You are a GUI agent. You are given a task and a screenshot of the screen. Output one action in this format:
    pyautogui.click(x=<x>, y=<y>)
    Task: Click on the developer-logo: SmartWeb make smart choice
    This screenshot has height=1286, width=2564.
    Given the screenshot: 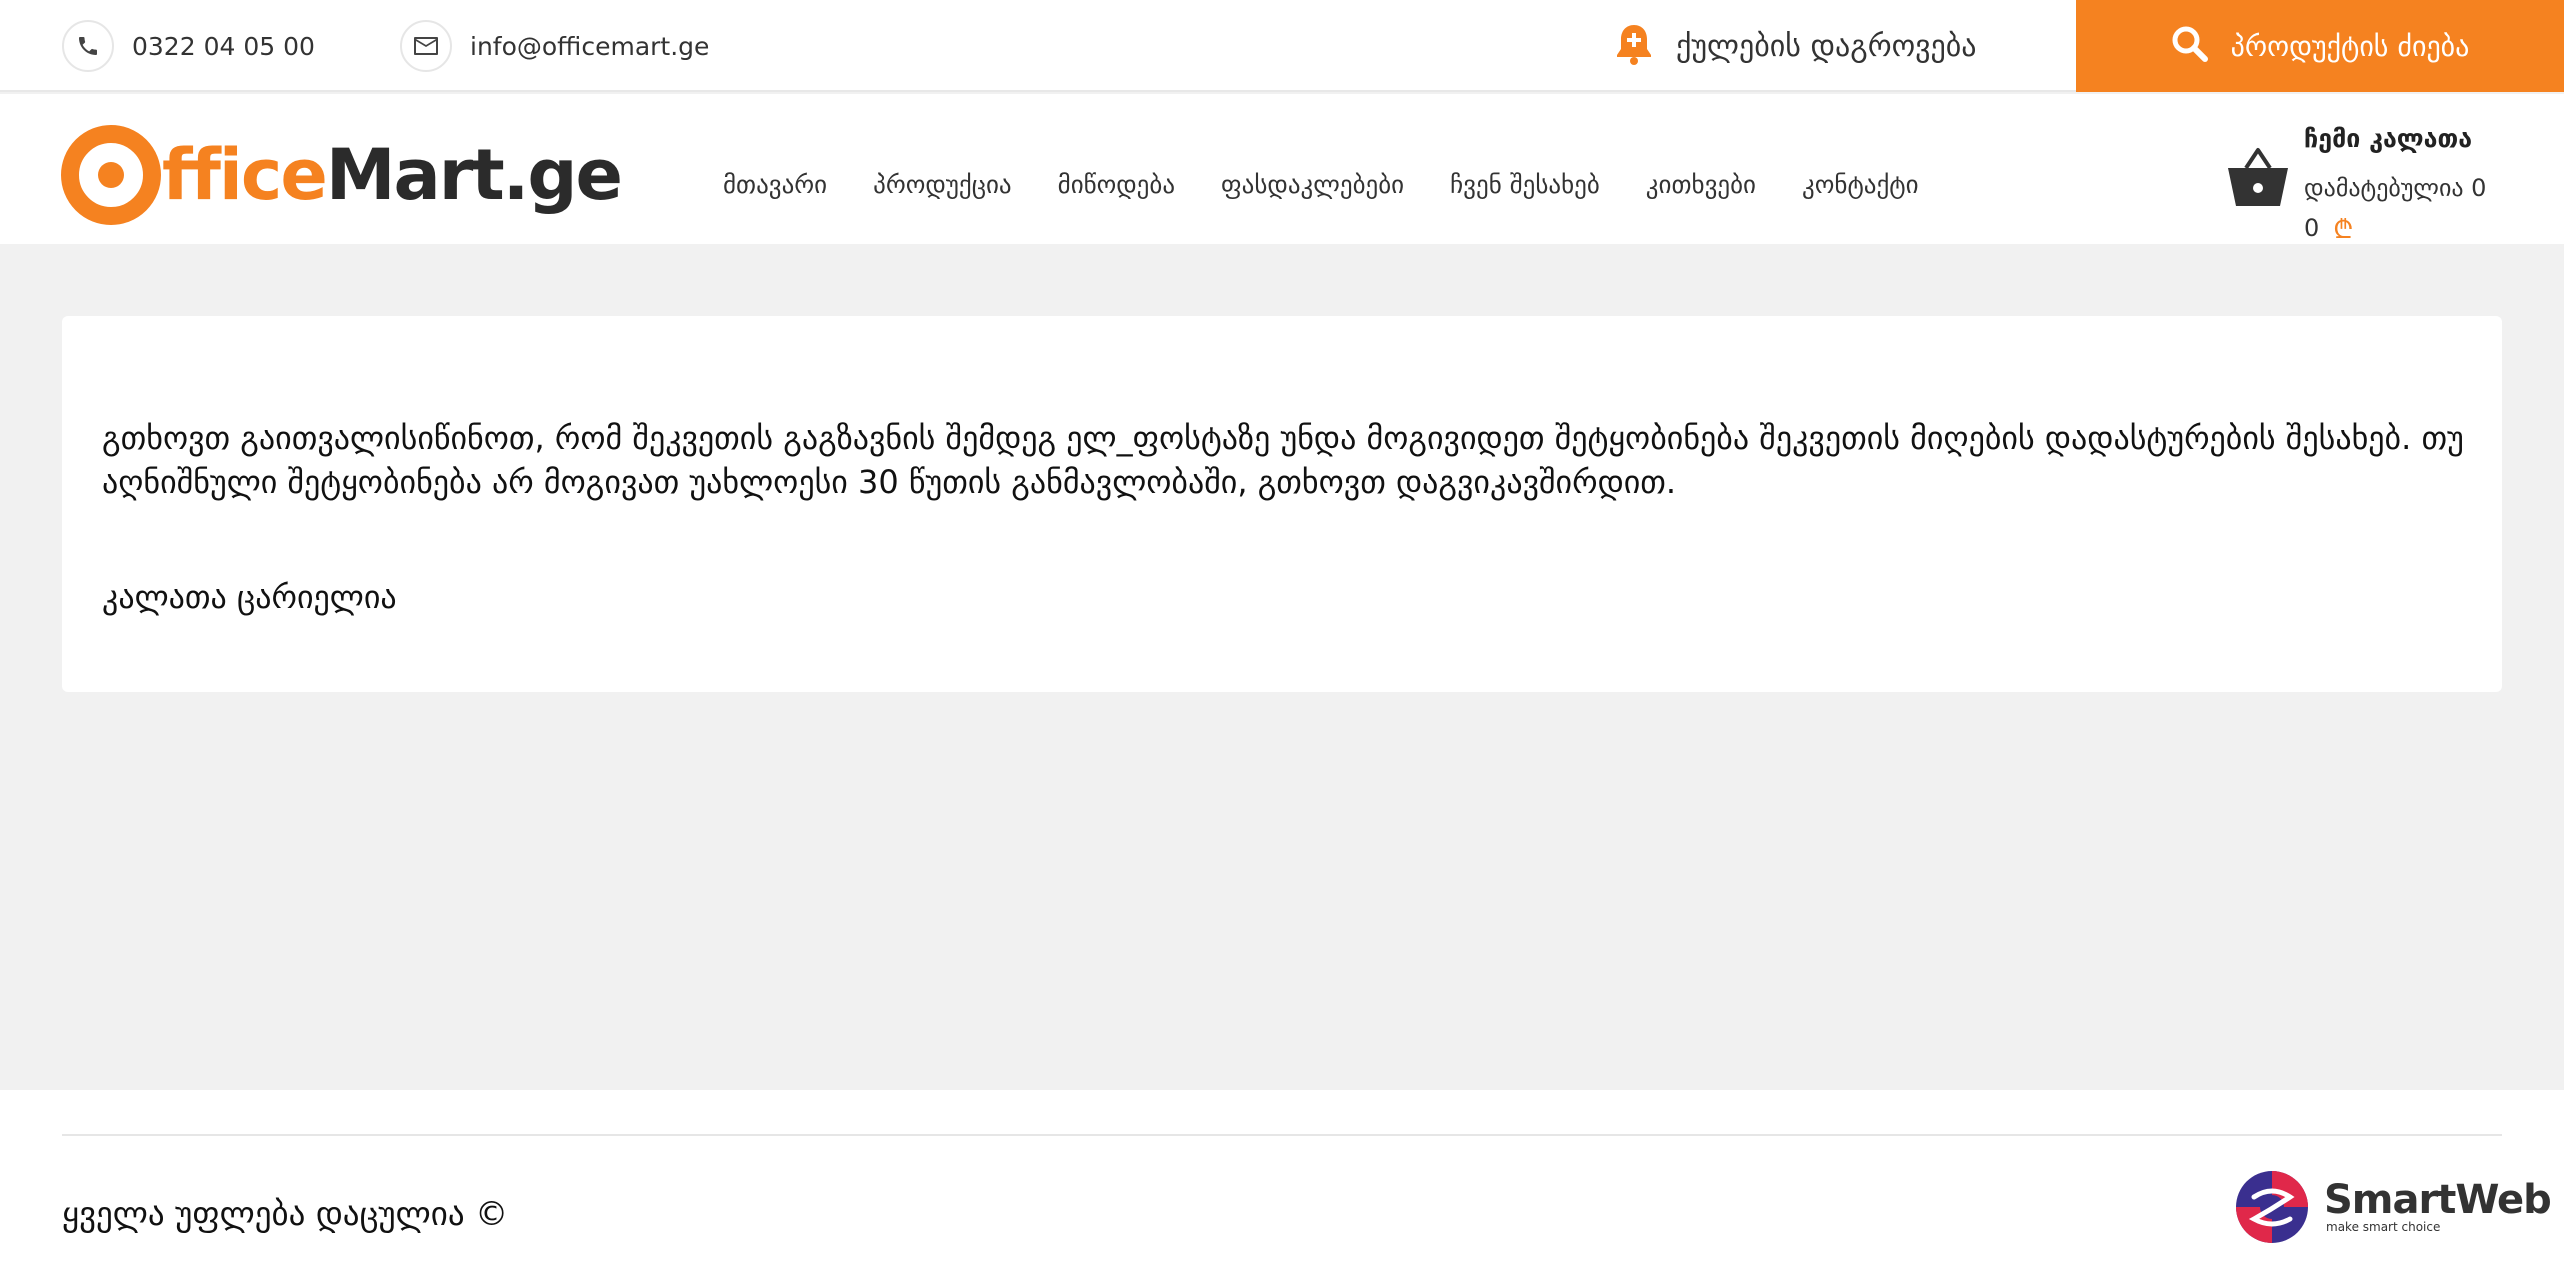 What is the action you would take?
    pyautogui.click(x=2392, y=1207)
    